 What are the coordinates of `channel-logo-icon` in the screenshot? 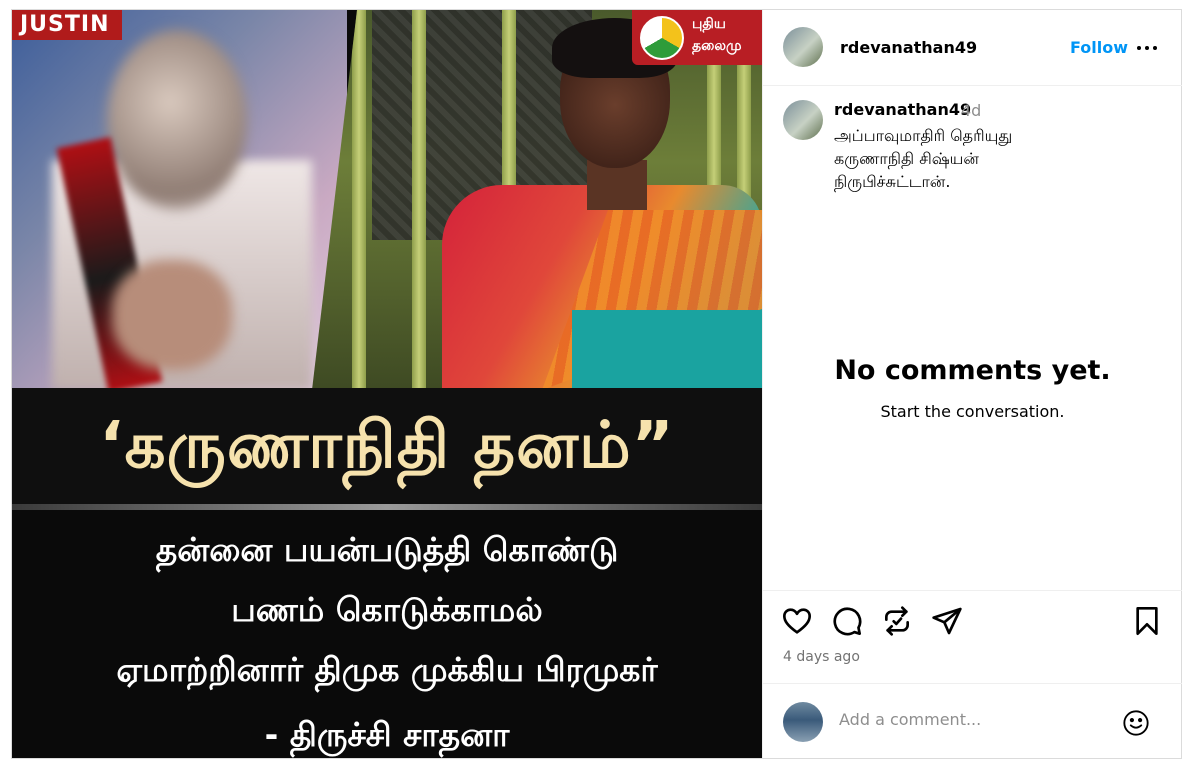 It's located at (662, 38).